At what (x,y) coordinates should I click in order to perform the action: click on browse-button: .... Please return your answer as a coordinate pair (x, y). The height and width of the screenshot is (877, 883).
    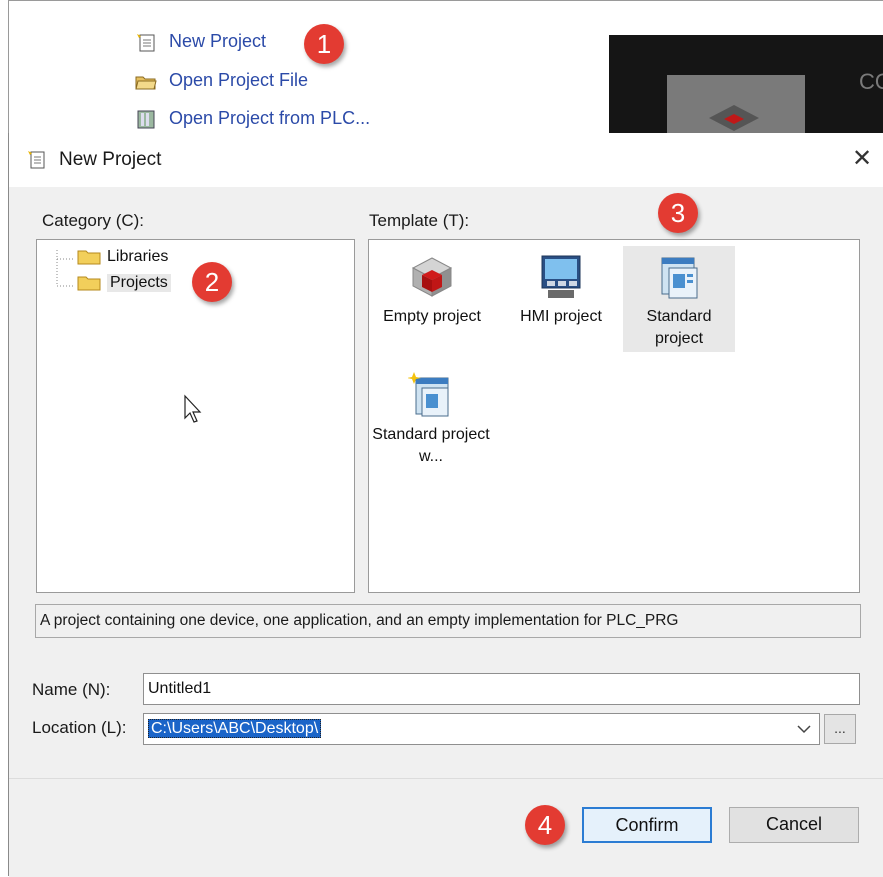
    Looking at the image, I should click on (840, 729).